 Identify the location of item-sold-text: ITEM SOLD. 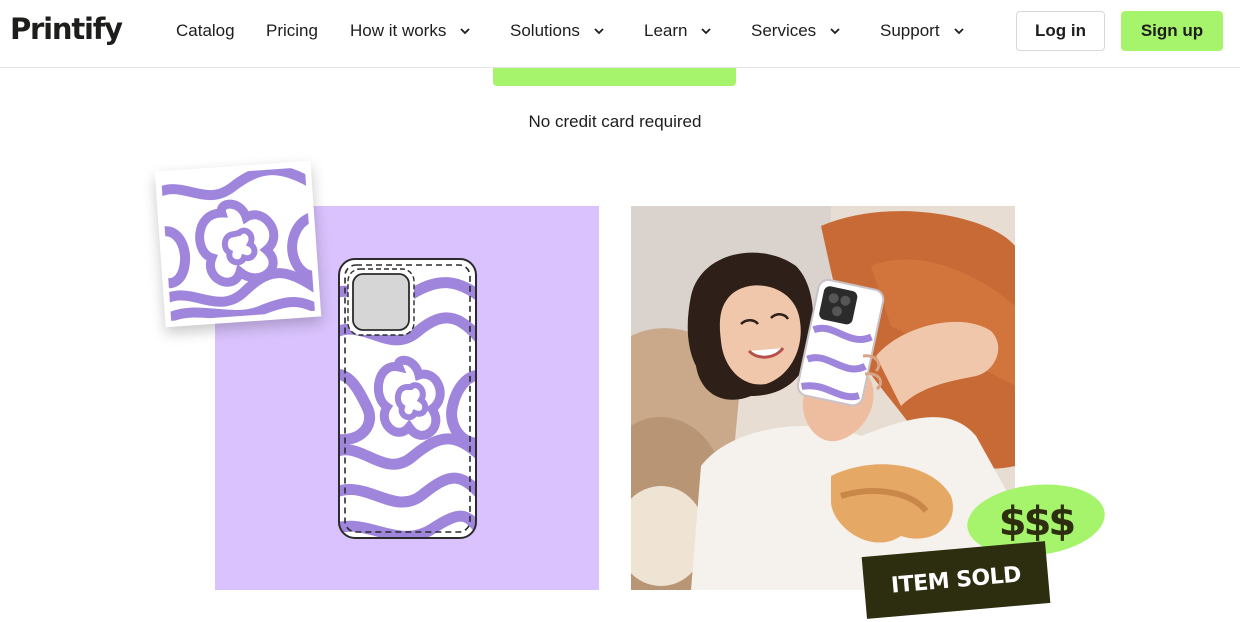
(956, 580).